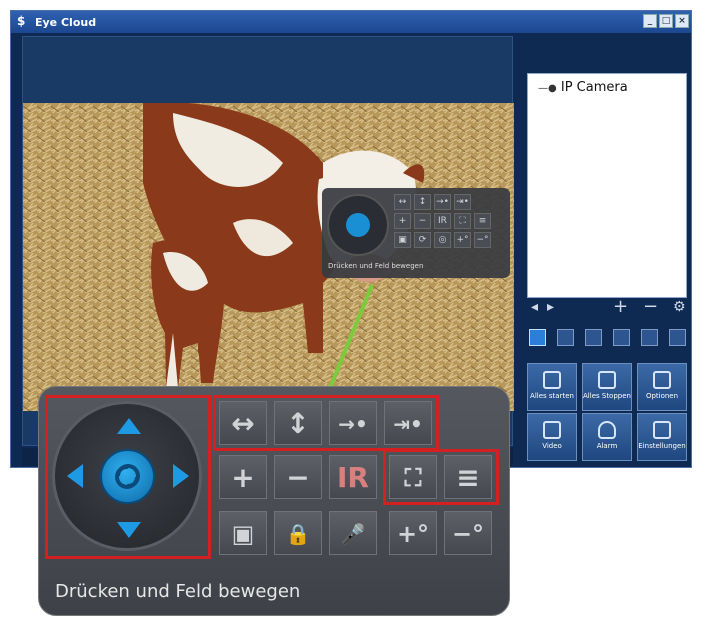 The height and width of the screenshot is (619, 704). Describe the element at coordinates (662, 396) in the screenshot. I see `options-label: Optionen` at that location.